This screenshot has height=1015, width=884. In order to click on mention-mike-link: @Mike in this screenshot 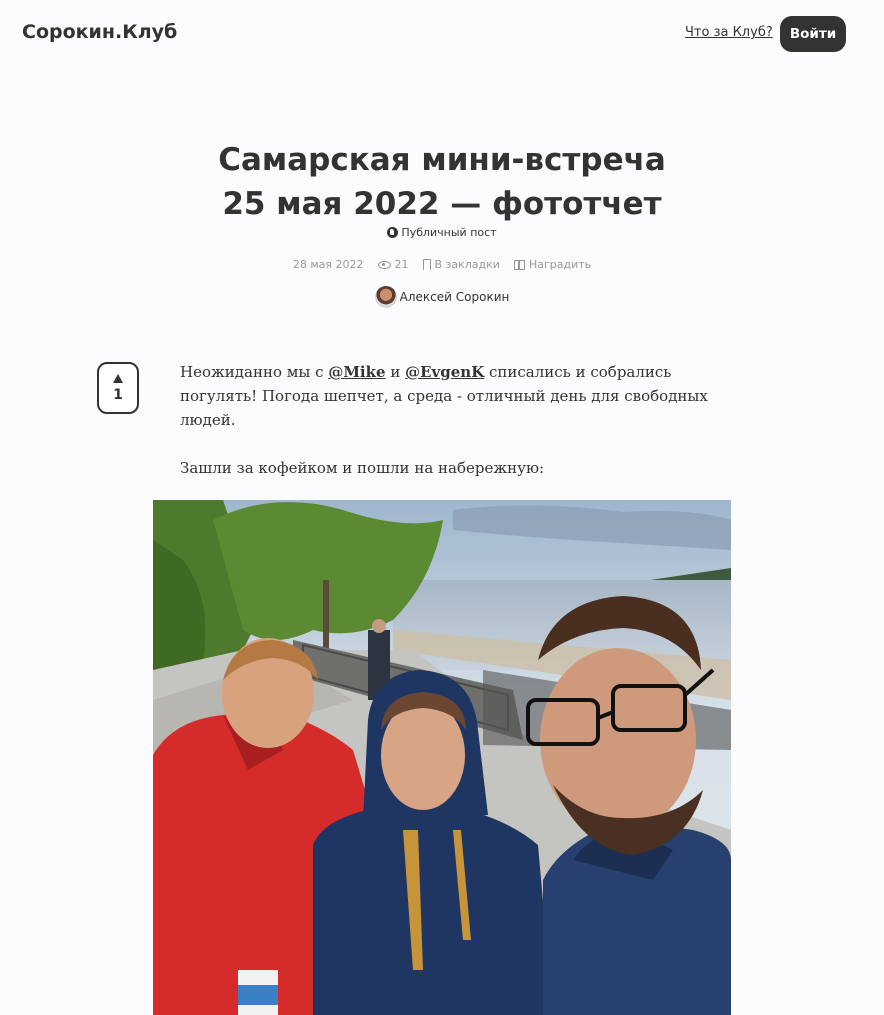, I will do `click(356, 372)`.